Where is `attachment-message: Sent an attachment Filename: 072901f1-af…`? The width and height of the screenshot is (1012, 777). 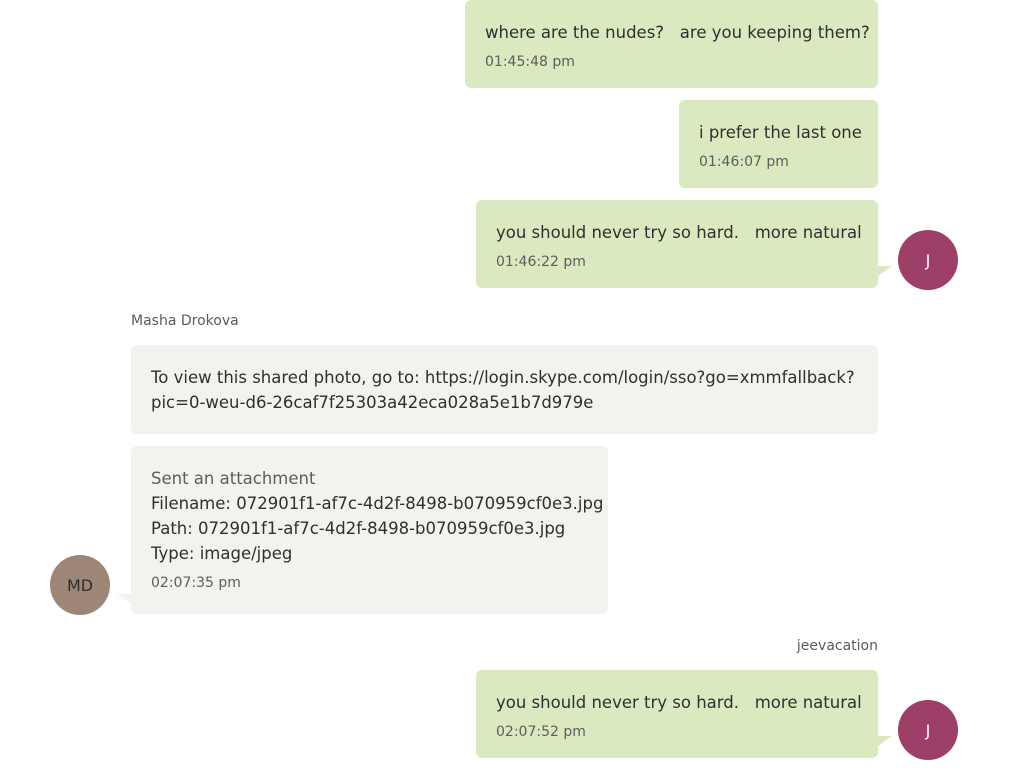 attachment-message: Sent an attachment Filename: 072901f1-af… is located at coordinates (369, 530).